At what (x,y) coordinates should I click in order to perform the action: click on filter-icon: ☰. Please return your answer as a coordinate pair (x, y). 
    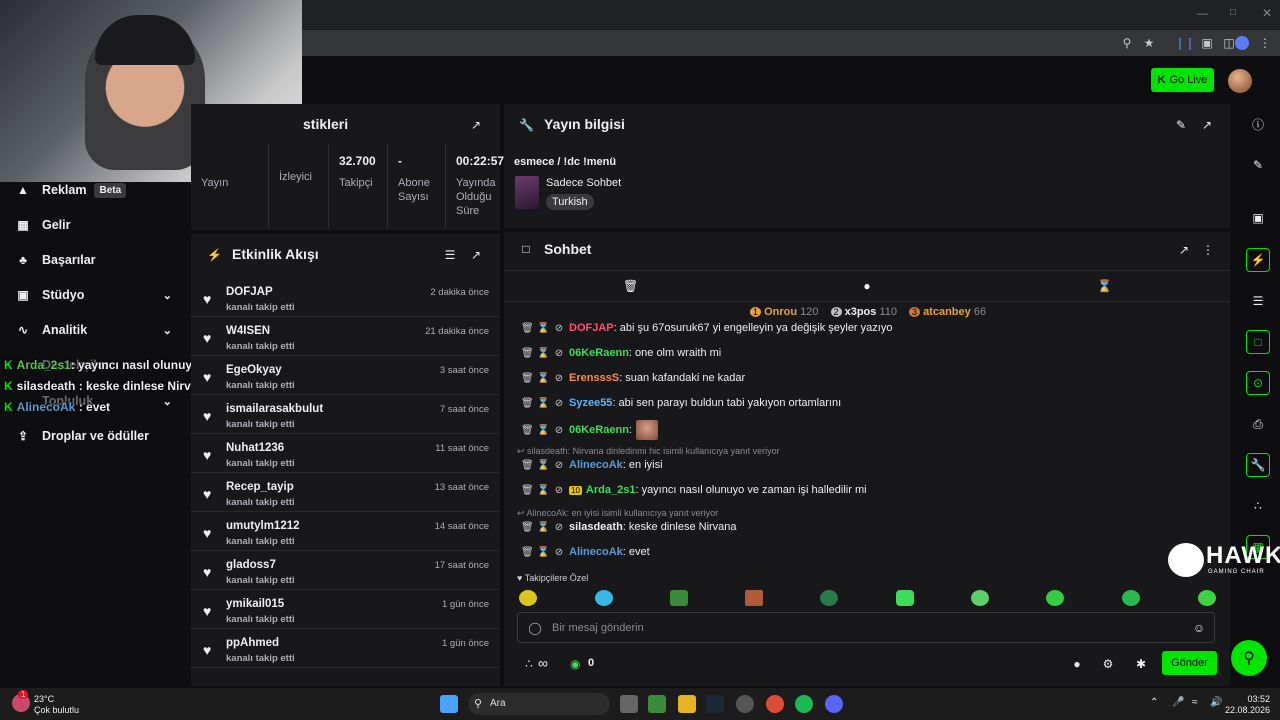
    Looking at the image, I should click on (450, 255).